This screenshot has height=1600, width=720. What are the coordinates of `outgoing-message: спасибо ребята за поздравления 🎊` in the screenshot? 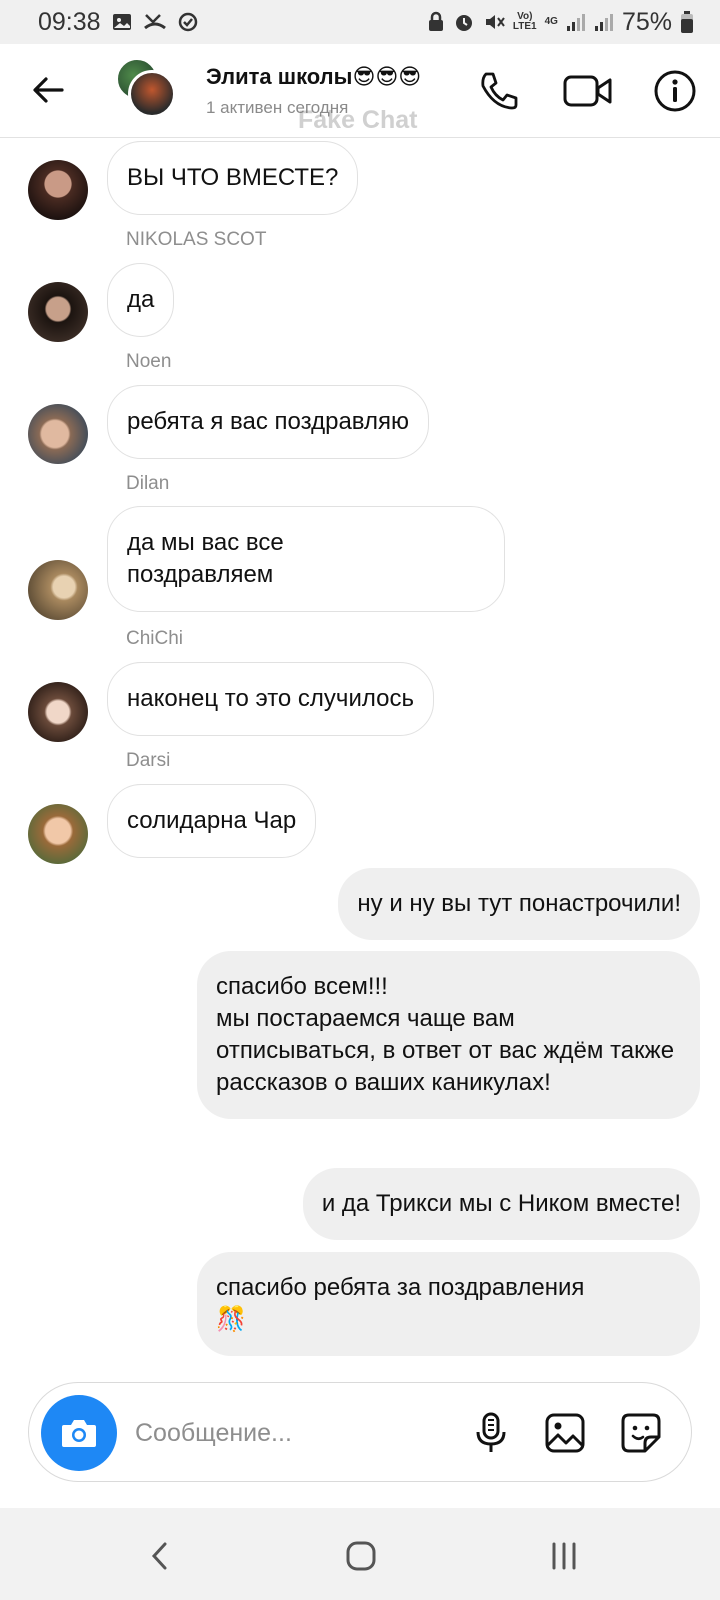 It's located at (448, 1304).